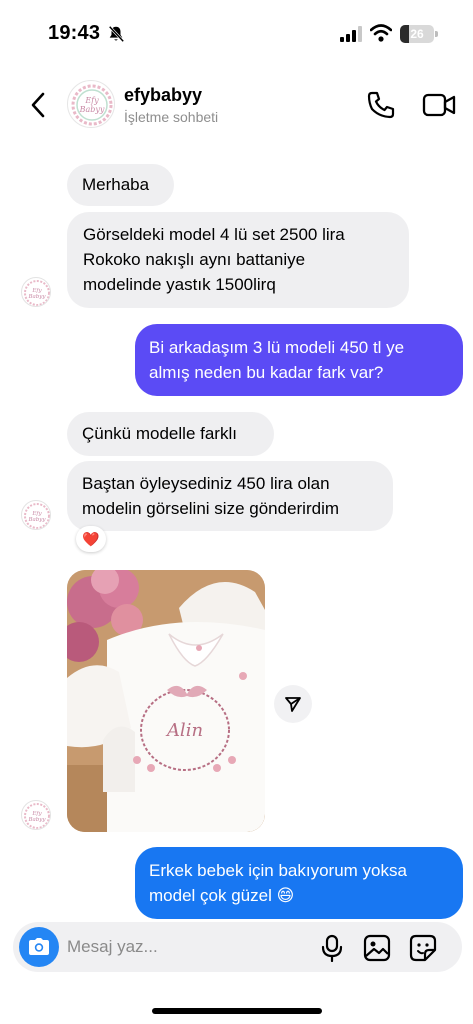 The width and height of the screenshot is (473, 1024). I want to click on battery-level: 26, so click(417, 34).